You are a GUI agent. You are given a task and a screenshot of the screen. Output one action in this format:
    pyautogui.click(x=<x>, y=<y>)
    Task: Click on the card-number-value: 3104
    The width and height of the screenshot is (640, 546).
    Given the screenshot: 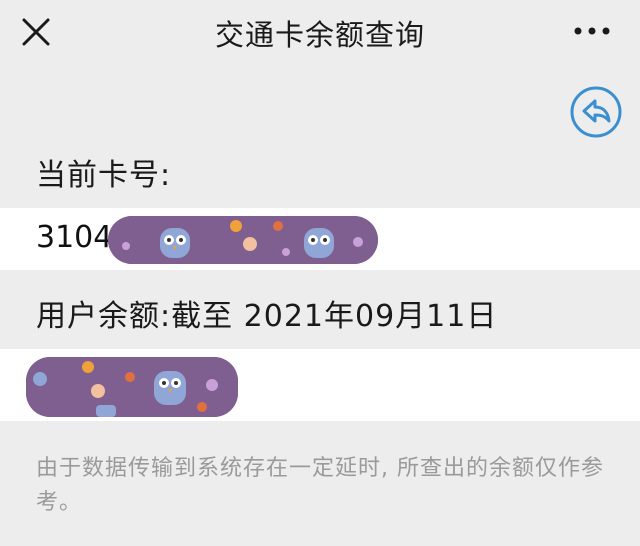 What is the action you would take?
    pyautogui.click(x=74, y=237)
    